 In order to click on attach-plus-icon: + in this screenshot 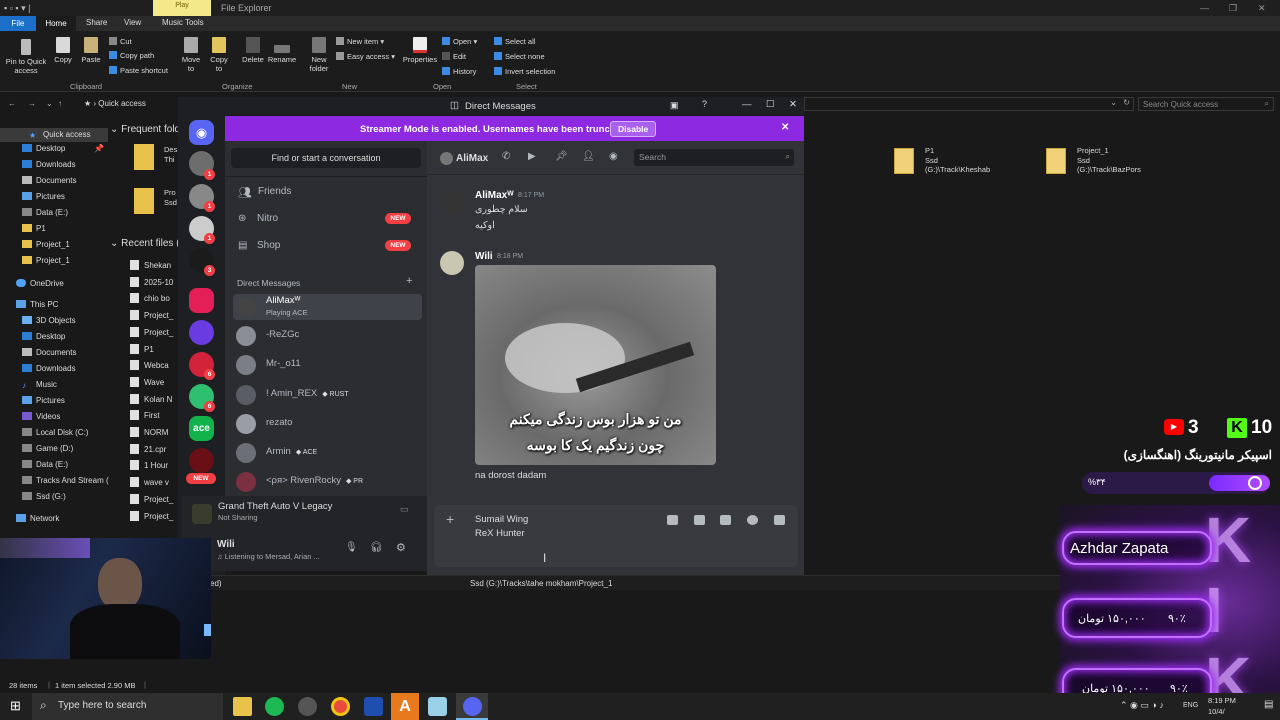, I will do `click(450, 519)`.